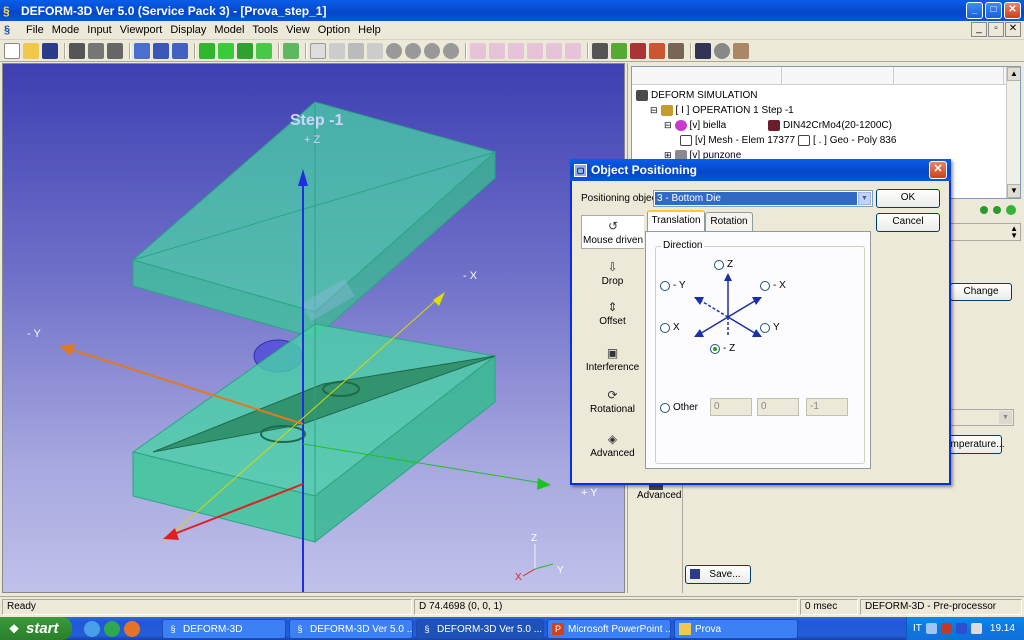 Image resolution: width=1024 pixels, height=640 pixels. What do you see at coordinates (112, 628) in the screenshot?
I see `chrome-icon` at bounding box center [112, 628].